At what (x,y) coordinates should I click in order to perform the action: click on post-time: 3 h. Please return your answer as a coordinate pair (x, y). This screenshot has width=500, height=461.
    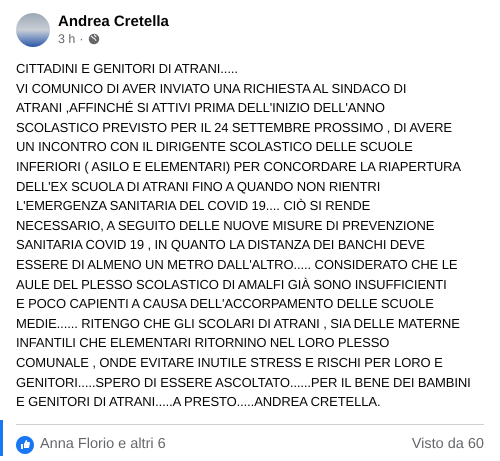
    Looking at the image, I should click on (67, 39).